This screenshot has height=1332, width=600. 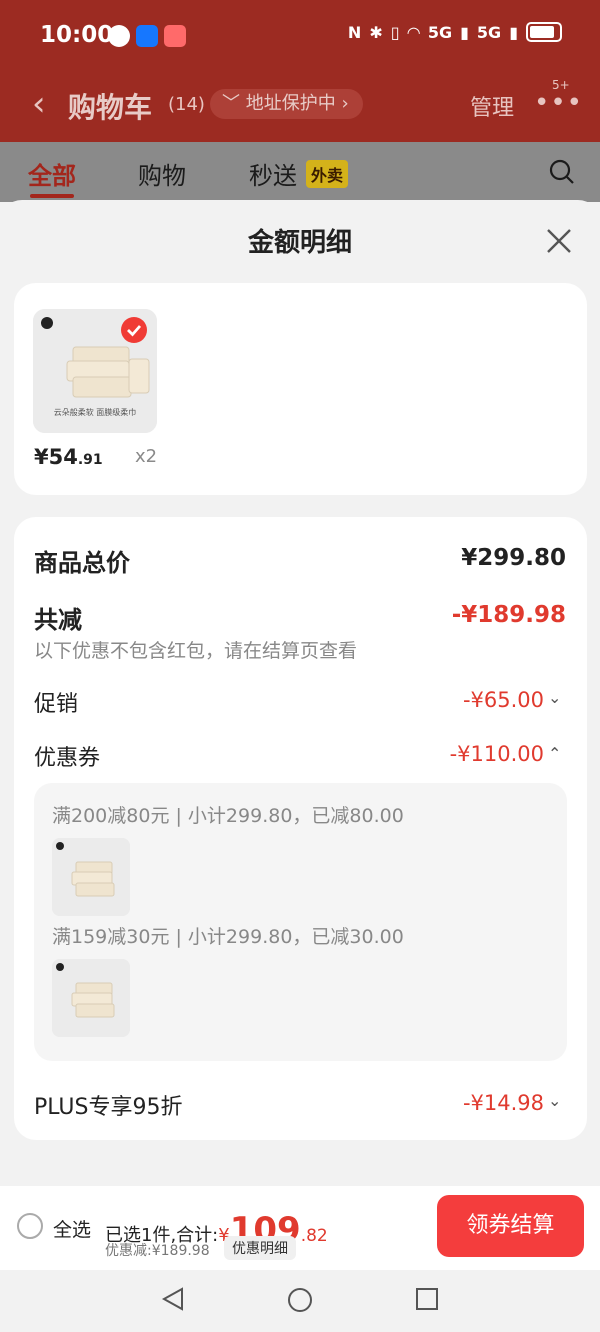 I want to click on alipay-icon, so click(x=147, y=36).